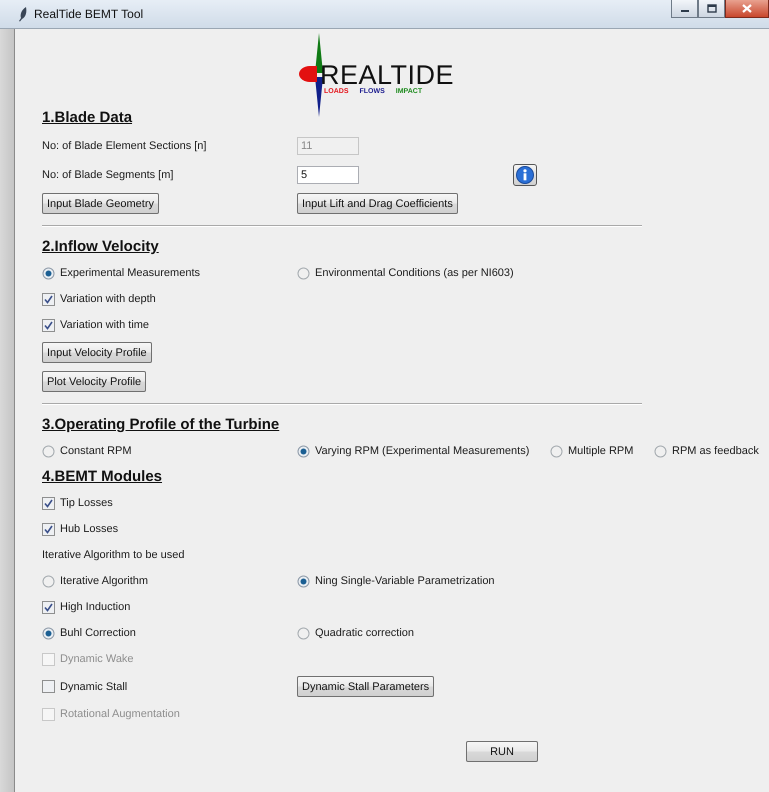  What do you see at coordinates (96, 325) in the screenshot?
I see `checkbox: Variation with time` at bounding box center [96, 325].